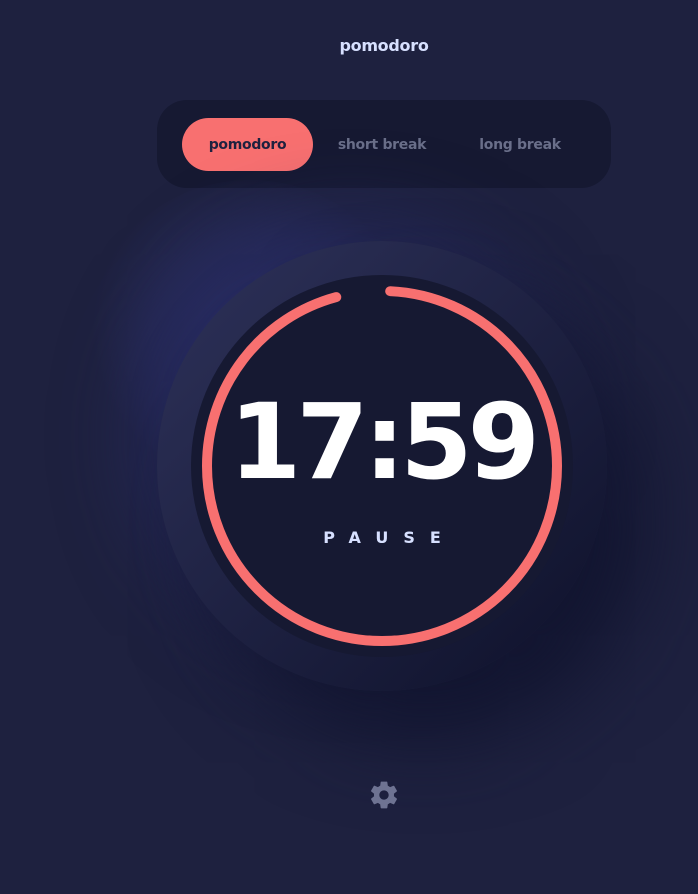 The image size is (698, 894). Describe the element at coordinates (382, 537) in the screenshot. I see `pause-button: PAUSE` at that location.